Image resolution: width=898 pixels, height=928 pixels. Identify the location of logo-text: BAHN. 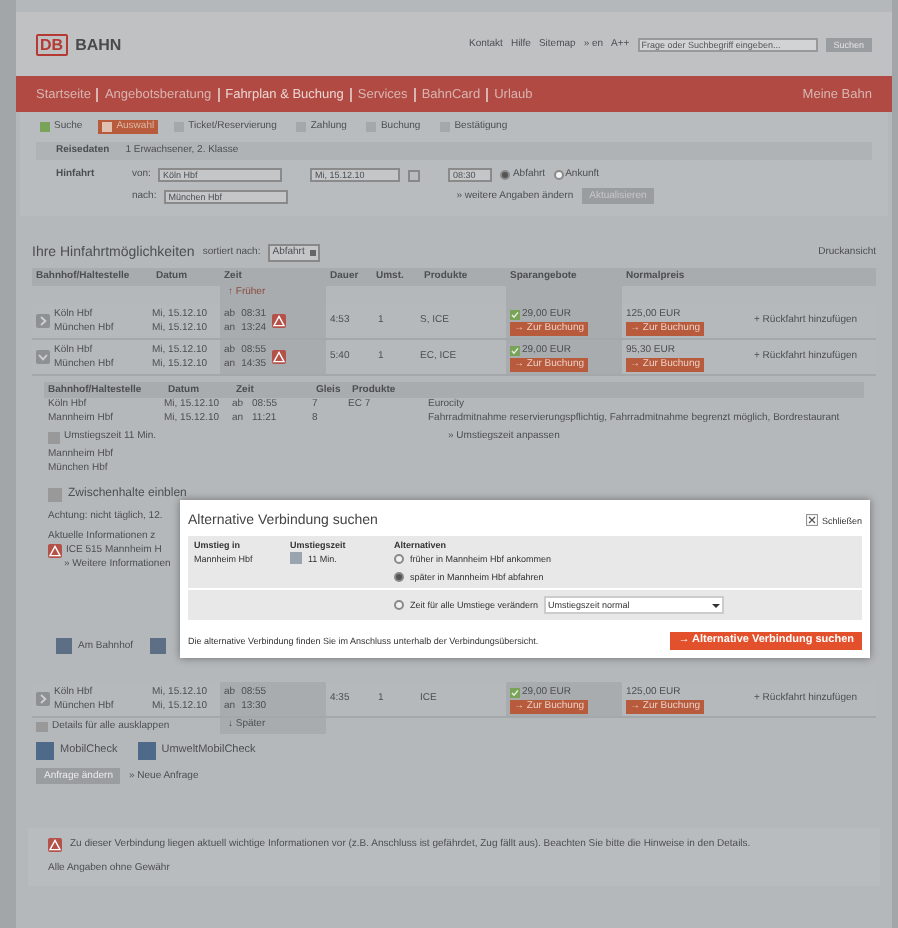
(98, 44).